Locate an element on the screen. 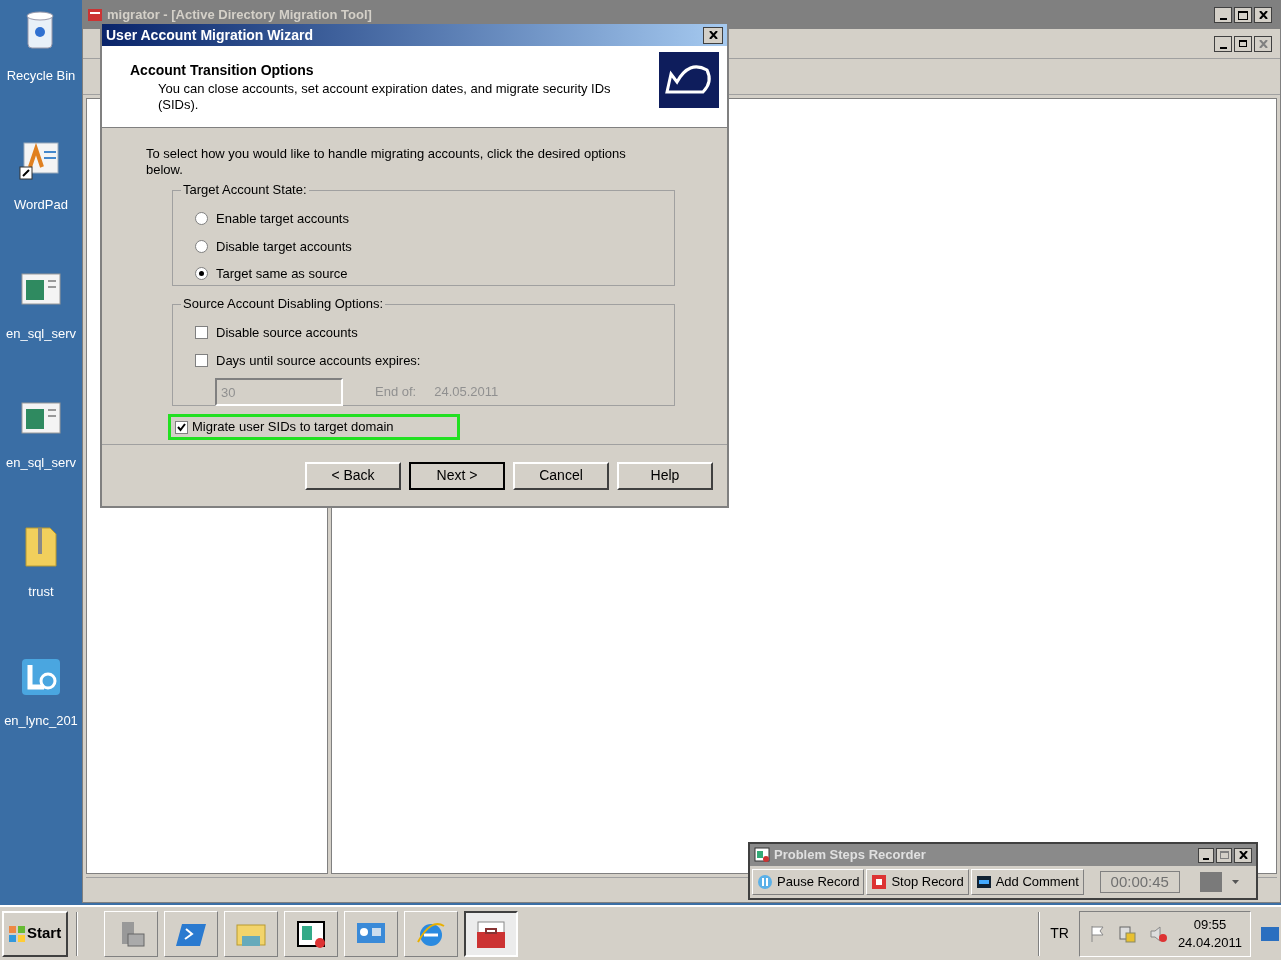  option-label: Disable target accounts is located at coordinates (284, 246).